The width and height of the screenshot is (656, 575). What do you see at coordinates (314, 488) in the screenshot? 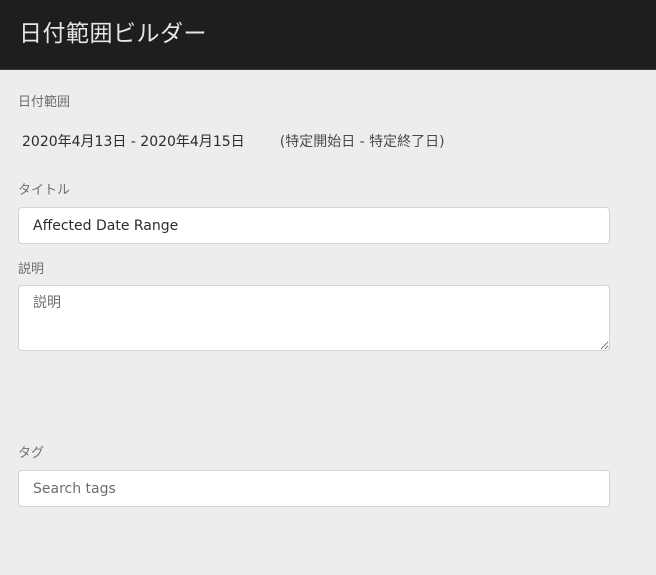
I see `tags-search-input` at bounding box center [314, 488].